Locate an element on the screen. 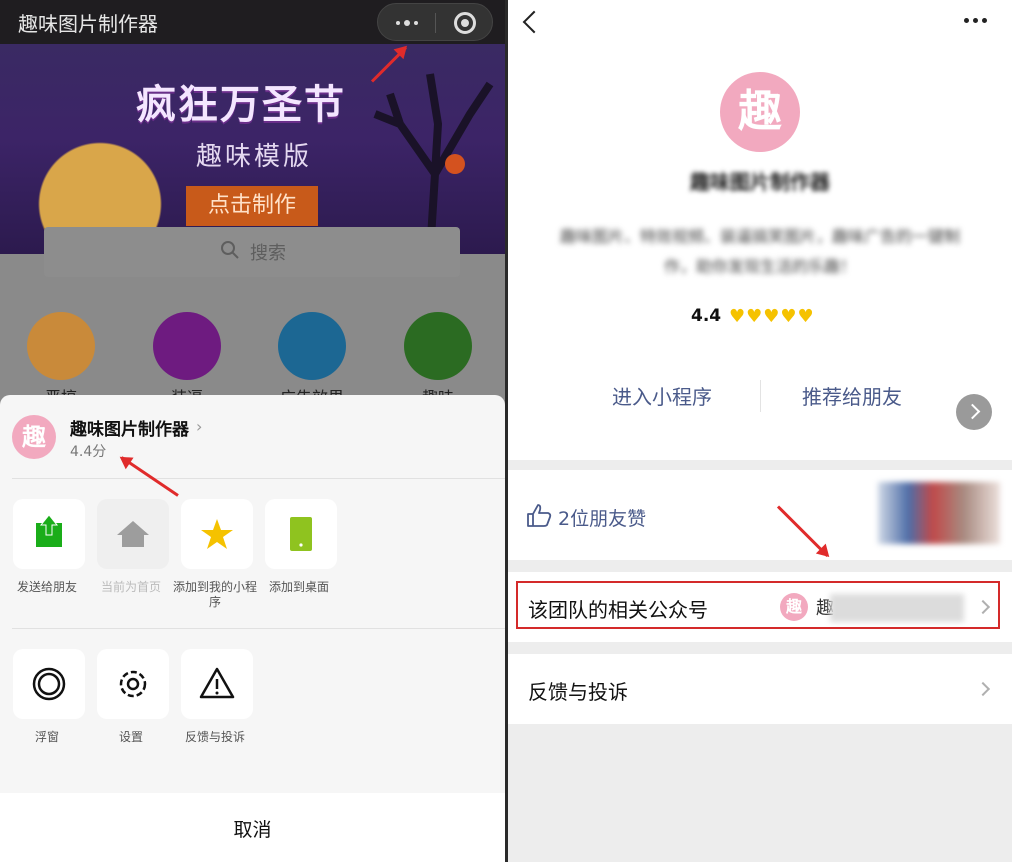 This screenshot has height=862, width=1012. friends-like-row: 2位朋友赞 is located at coordinates (760, 515).